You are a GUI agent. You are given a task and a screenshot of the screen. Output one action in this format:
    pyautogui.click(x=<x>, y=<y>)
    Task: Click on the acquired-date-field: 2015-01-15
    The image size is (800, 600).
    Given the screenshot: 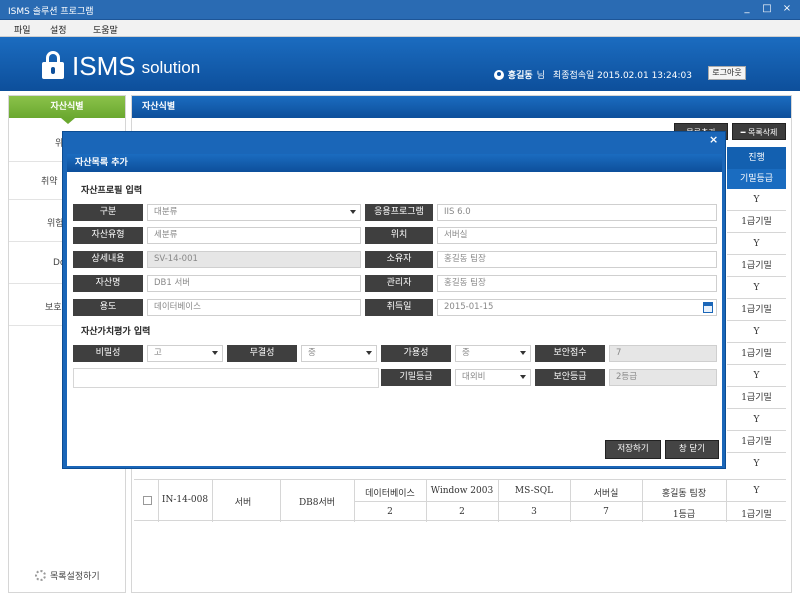 What is the action you would take?
    pyautogui.click(x=577, y=307)
    